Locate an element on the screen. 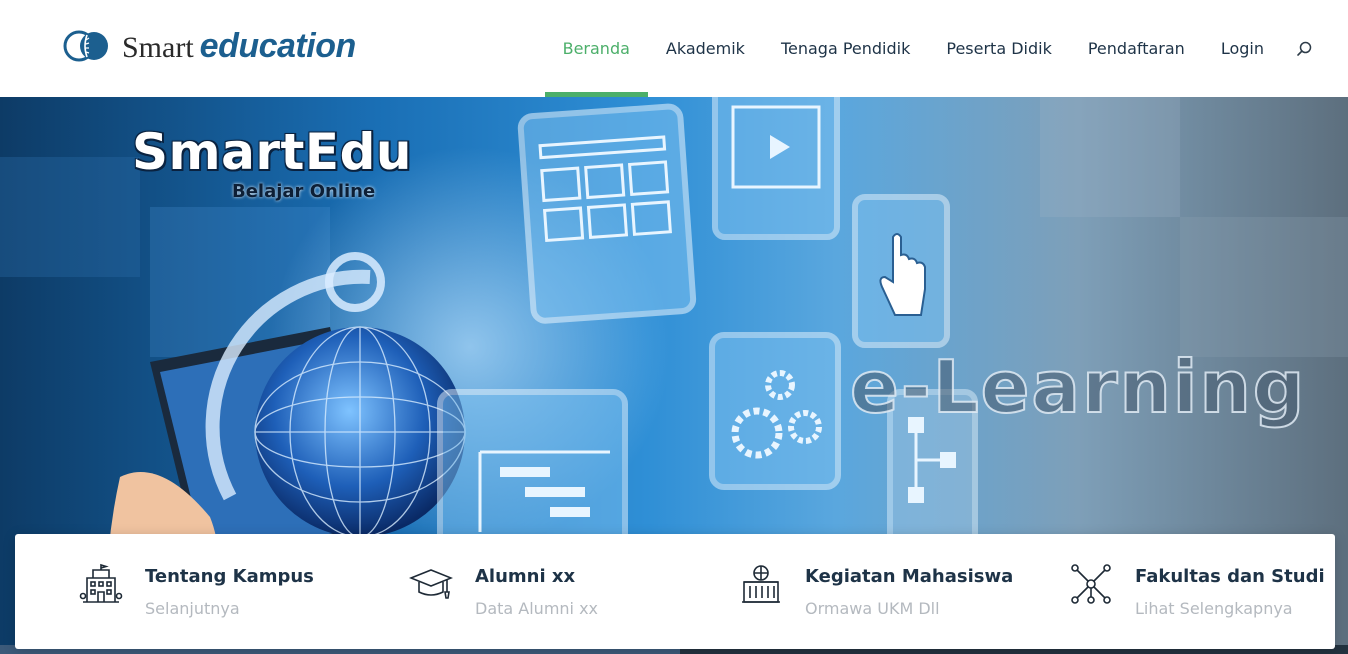 This screenshot has height=654, width=1348. hero-brand-title: SmartEdu is located at coordinates (272, 152).